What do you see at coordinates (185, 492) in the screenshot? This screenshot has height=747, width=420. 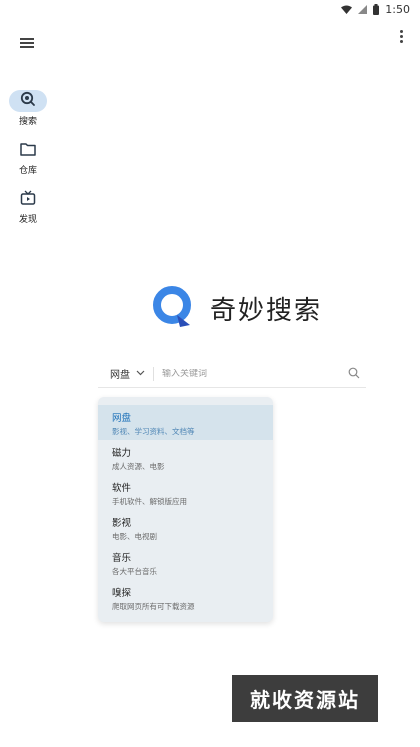 I see `dropdown-item-software: 软件 手机软件、解锁版应用` at bounding box center [185, 492].